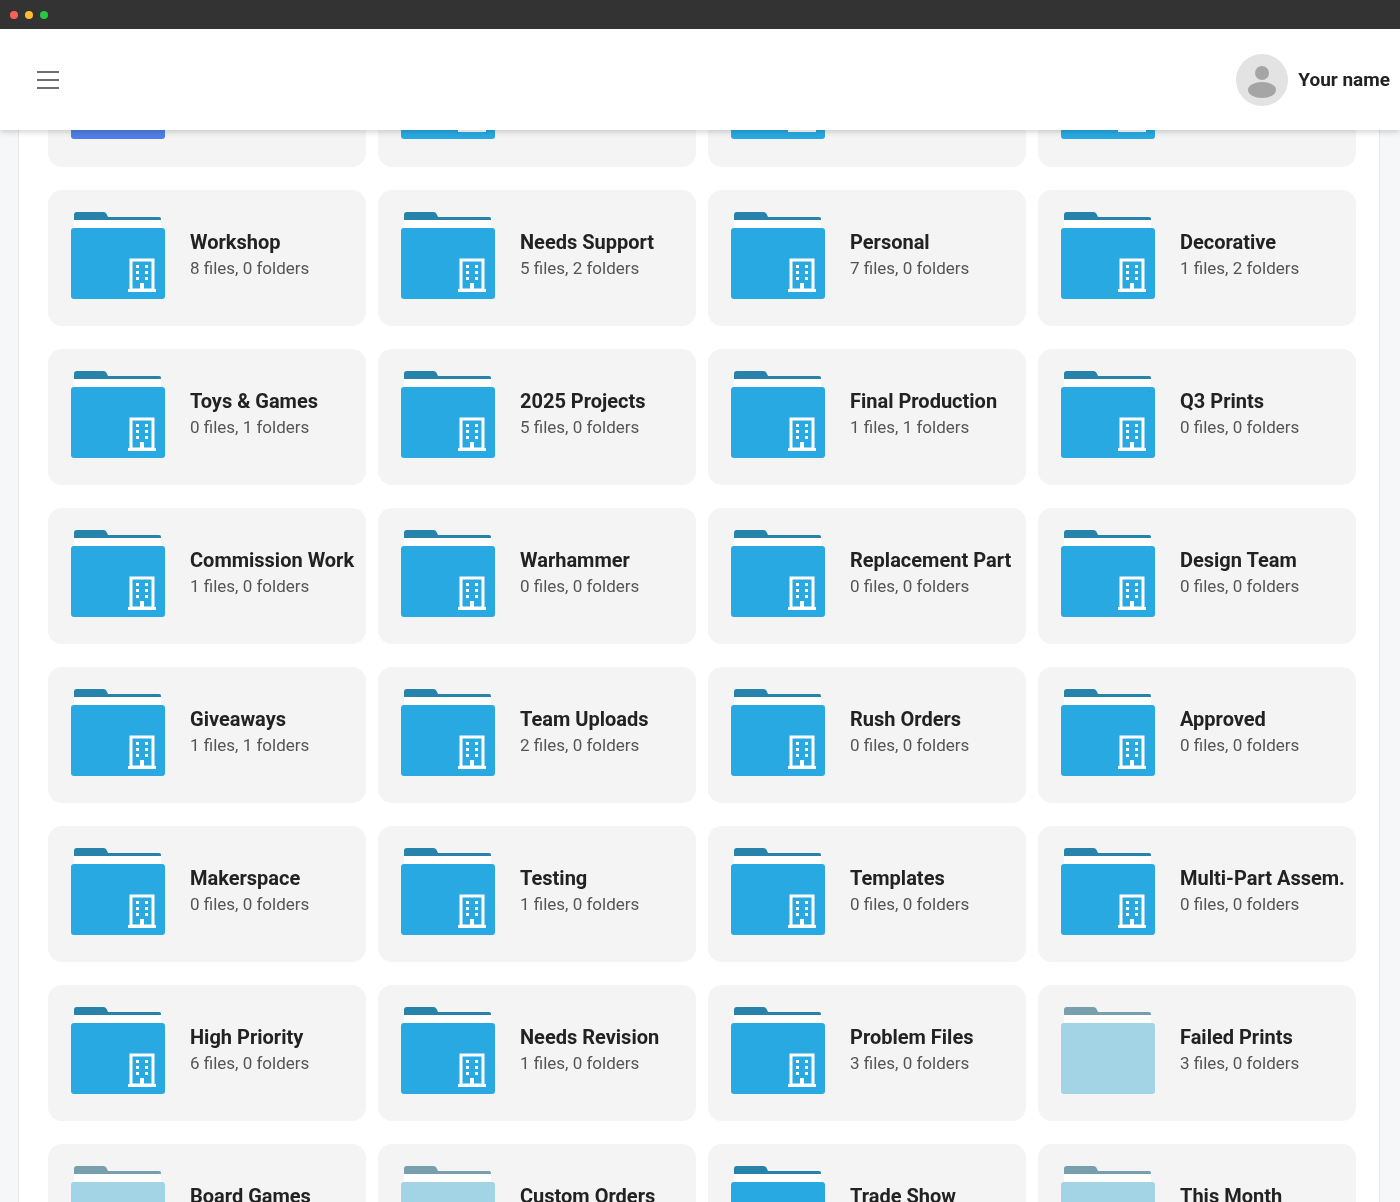 This screenshot has width=1400, height=1202. What do you see at coordinates (590, 1037) in the screenshot?
I see `folder-name: Needs Revision` at bounding box center [590, 1037].